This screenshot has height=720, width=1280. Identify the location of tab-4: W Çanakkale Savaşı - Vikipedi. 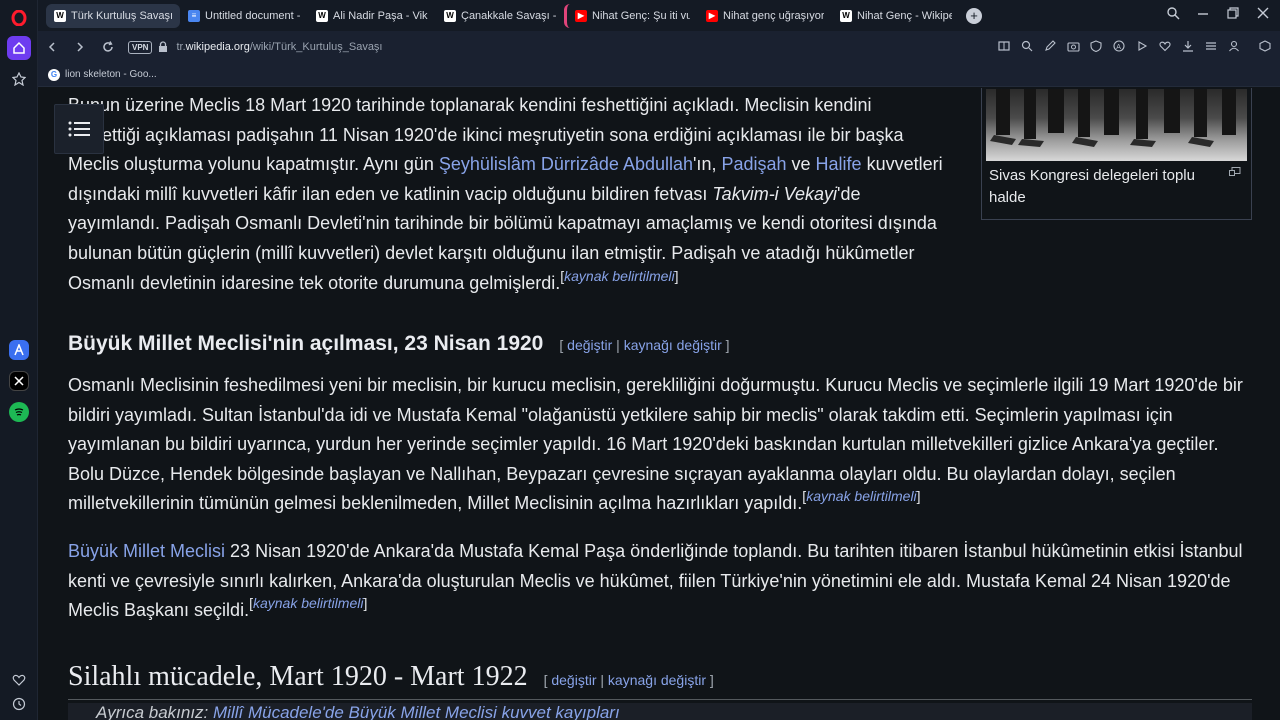
(500, 16).